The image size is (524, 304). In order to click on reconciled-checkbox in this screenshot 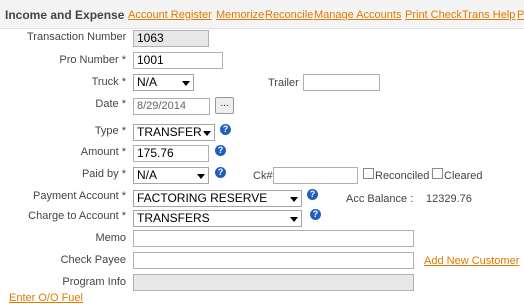, I will do `click(368, 173)`.